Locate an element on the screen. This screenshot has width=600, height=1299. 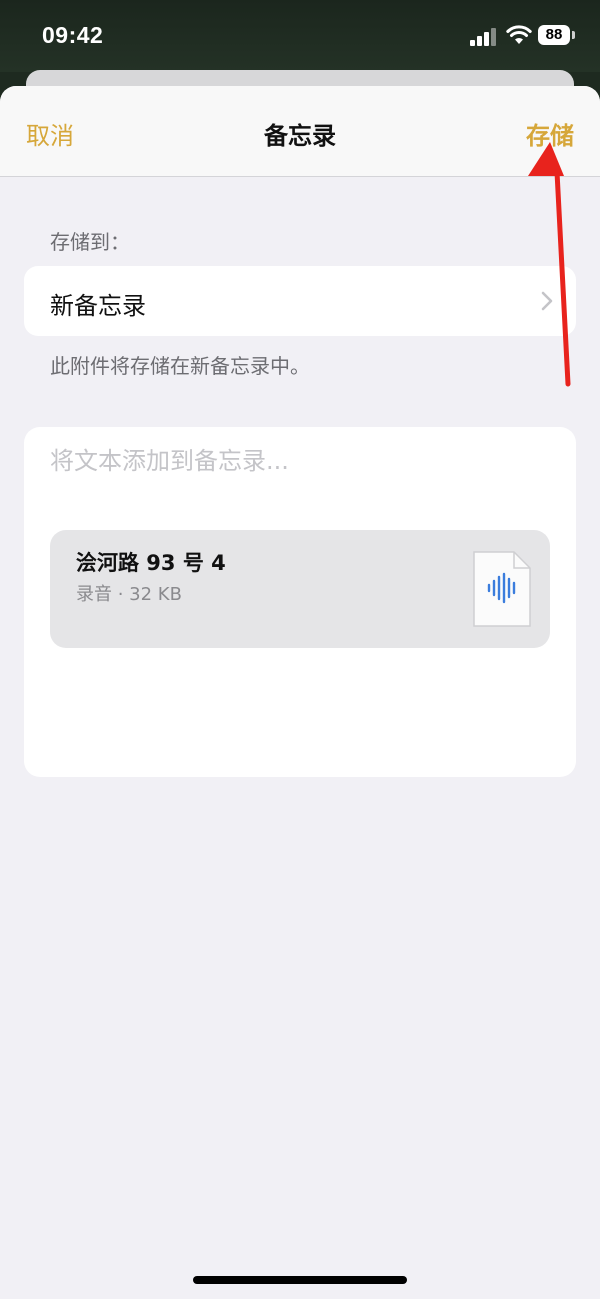
audio-file-icon is located at coordinates (502, 589).